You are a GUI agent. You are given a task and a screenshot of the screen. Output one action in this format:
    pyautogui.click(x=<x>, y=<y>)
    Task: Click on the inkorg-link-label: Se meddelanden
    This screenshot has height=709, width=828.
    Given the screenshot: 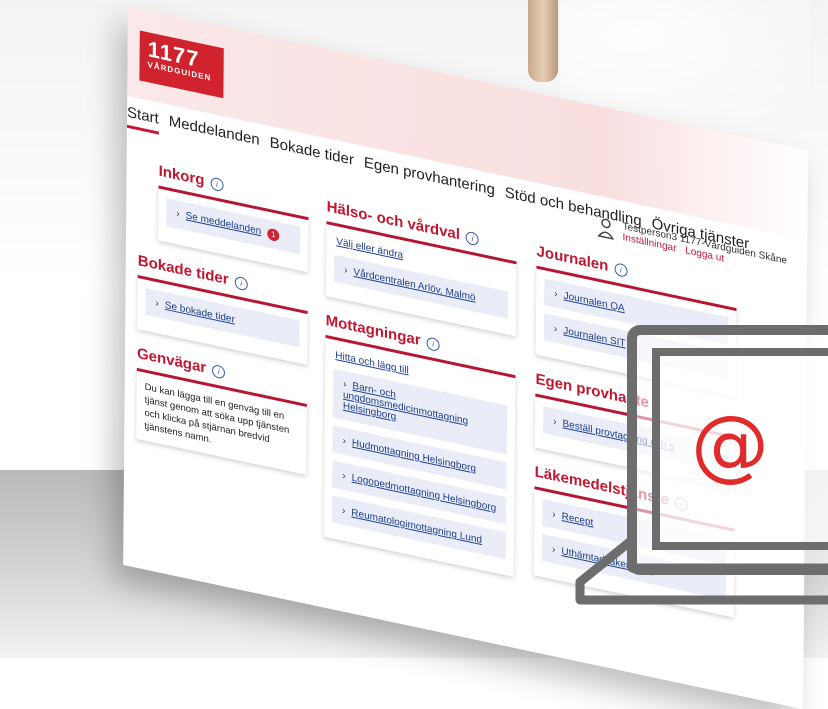 What is the action you would take?
    pyautogui.click(x=223, y=224)
    